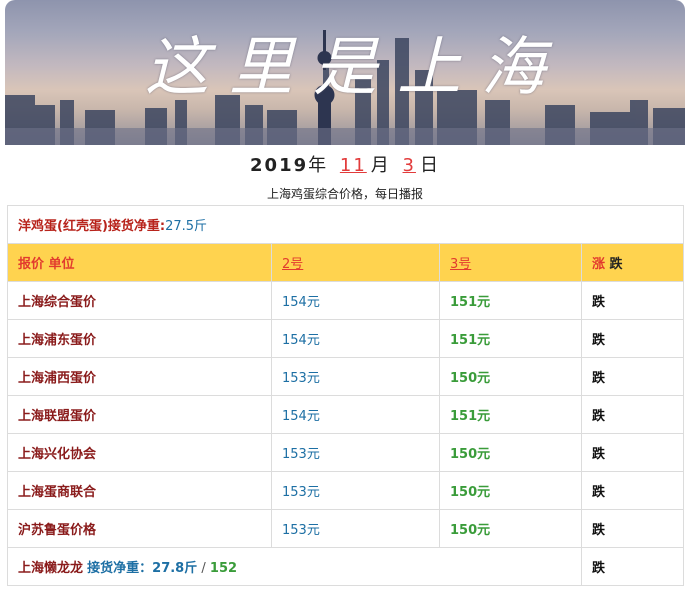 This screenshot has width=690, height=597. Describe the element at coordinates (139, 490) in the screenshot. I see `row-name: 上海蛋商联合` at that location.